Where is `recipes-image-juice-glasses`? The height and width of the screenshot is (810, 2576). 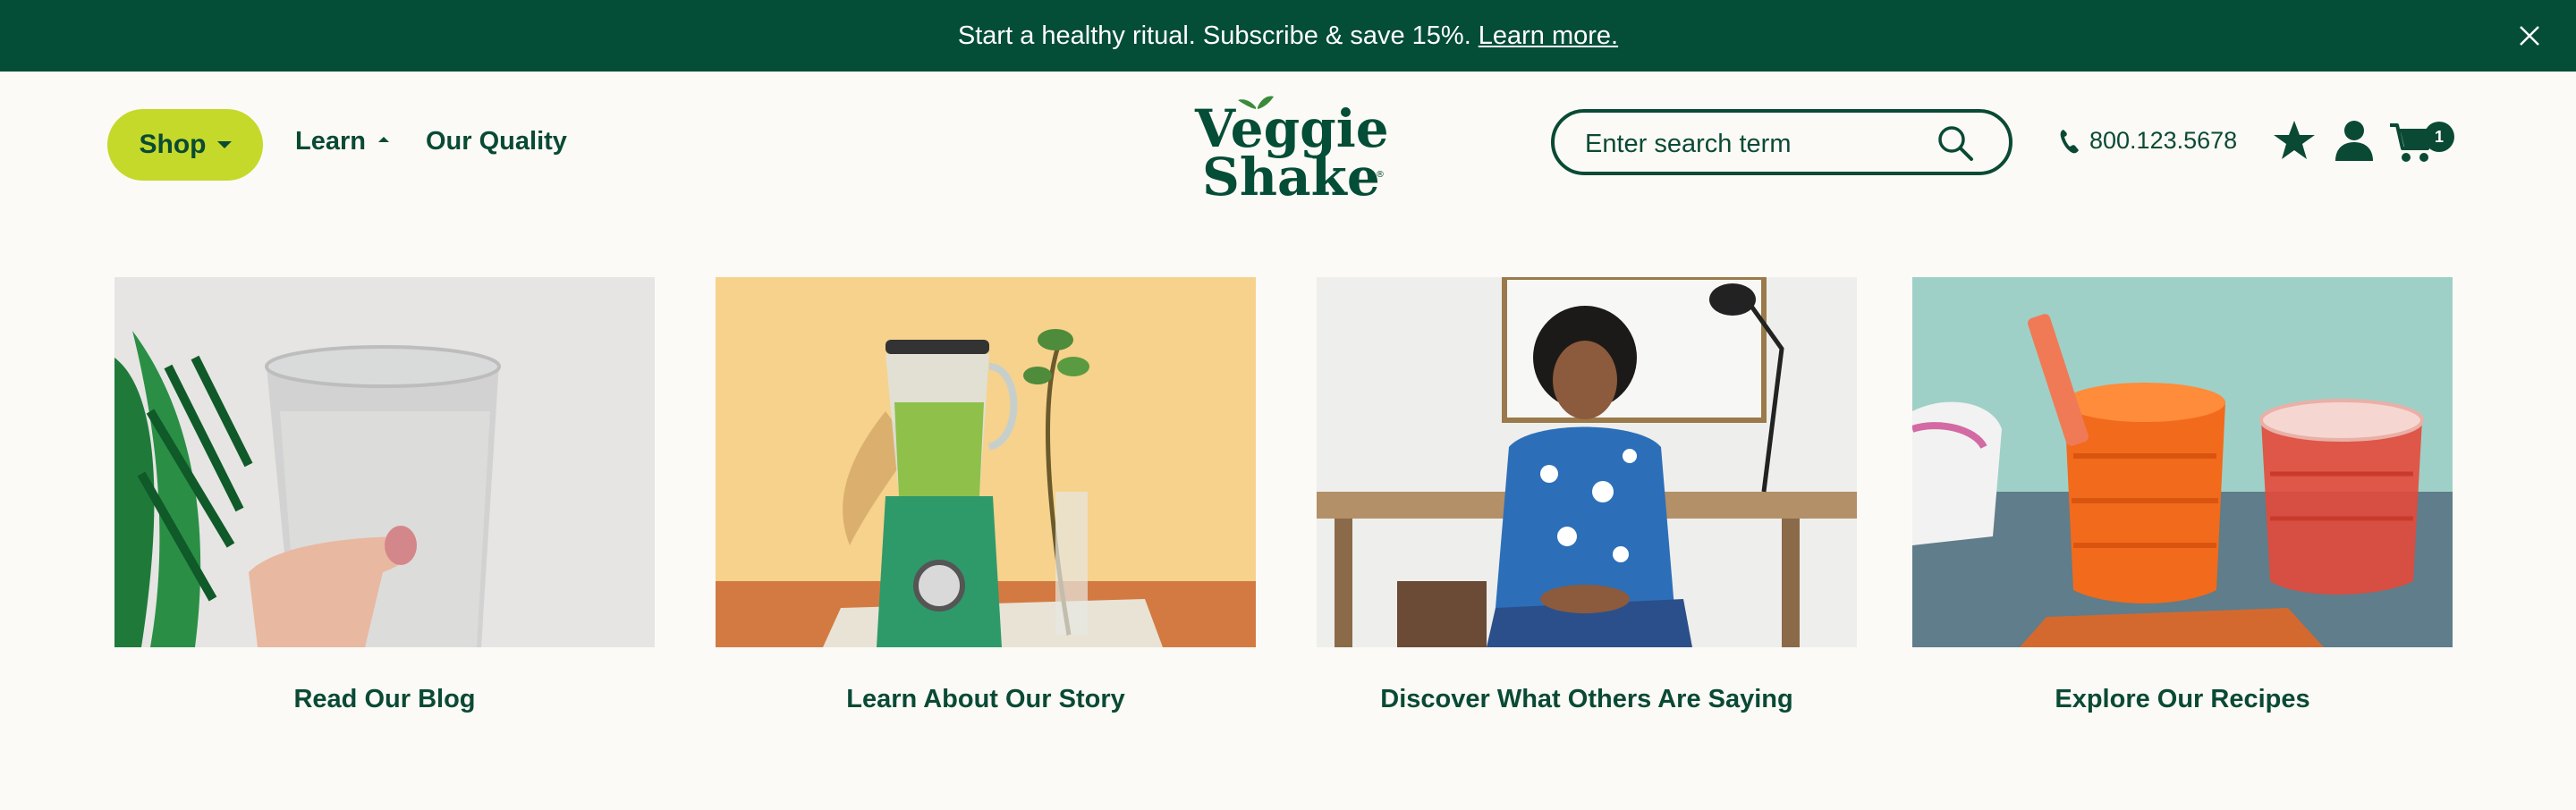
recipes-image-juice-glasses is located at coordinates (2182, 462).